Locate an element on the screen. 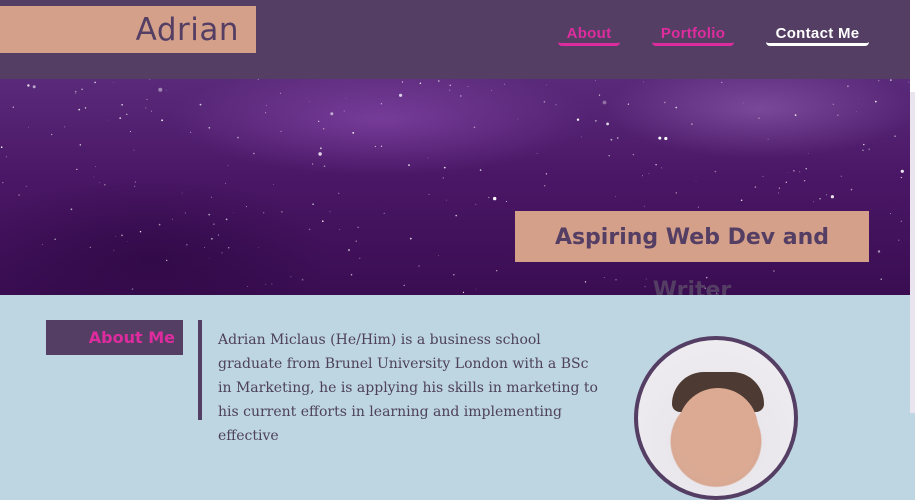  brand-title: Adrian is located at coordinates (128, 29).